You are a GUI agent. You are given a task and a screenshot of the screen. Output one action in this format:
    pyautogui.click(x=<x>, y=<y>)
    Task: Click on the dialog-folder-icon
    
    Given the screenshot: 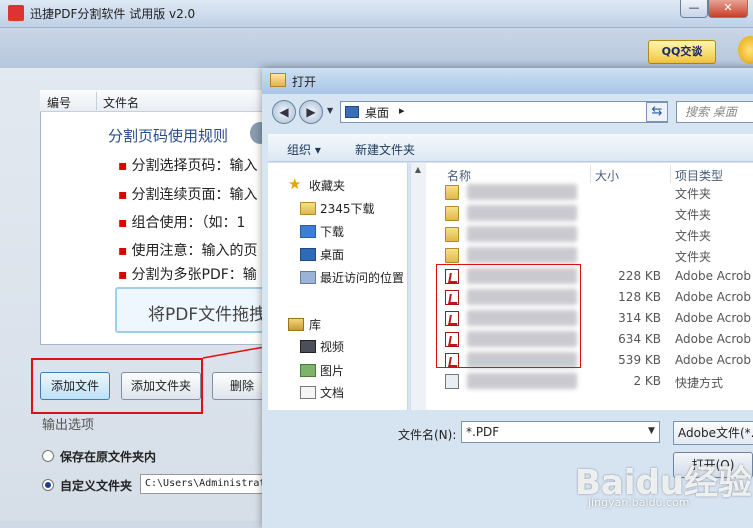 What is the action you would take?
    pyautogui.click(x=278, y=80)
    